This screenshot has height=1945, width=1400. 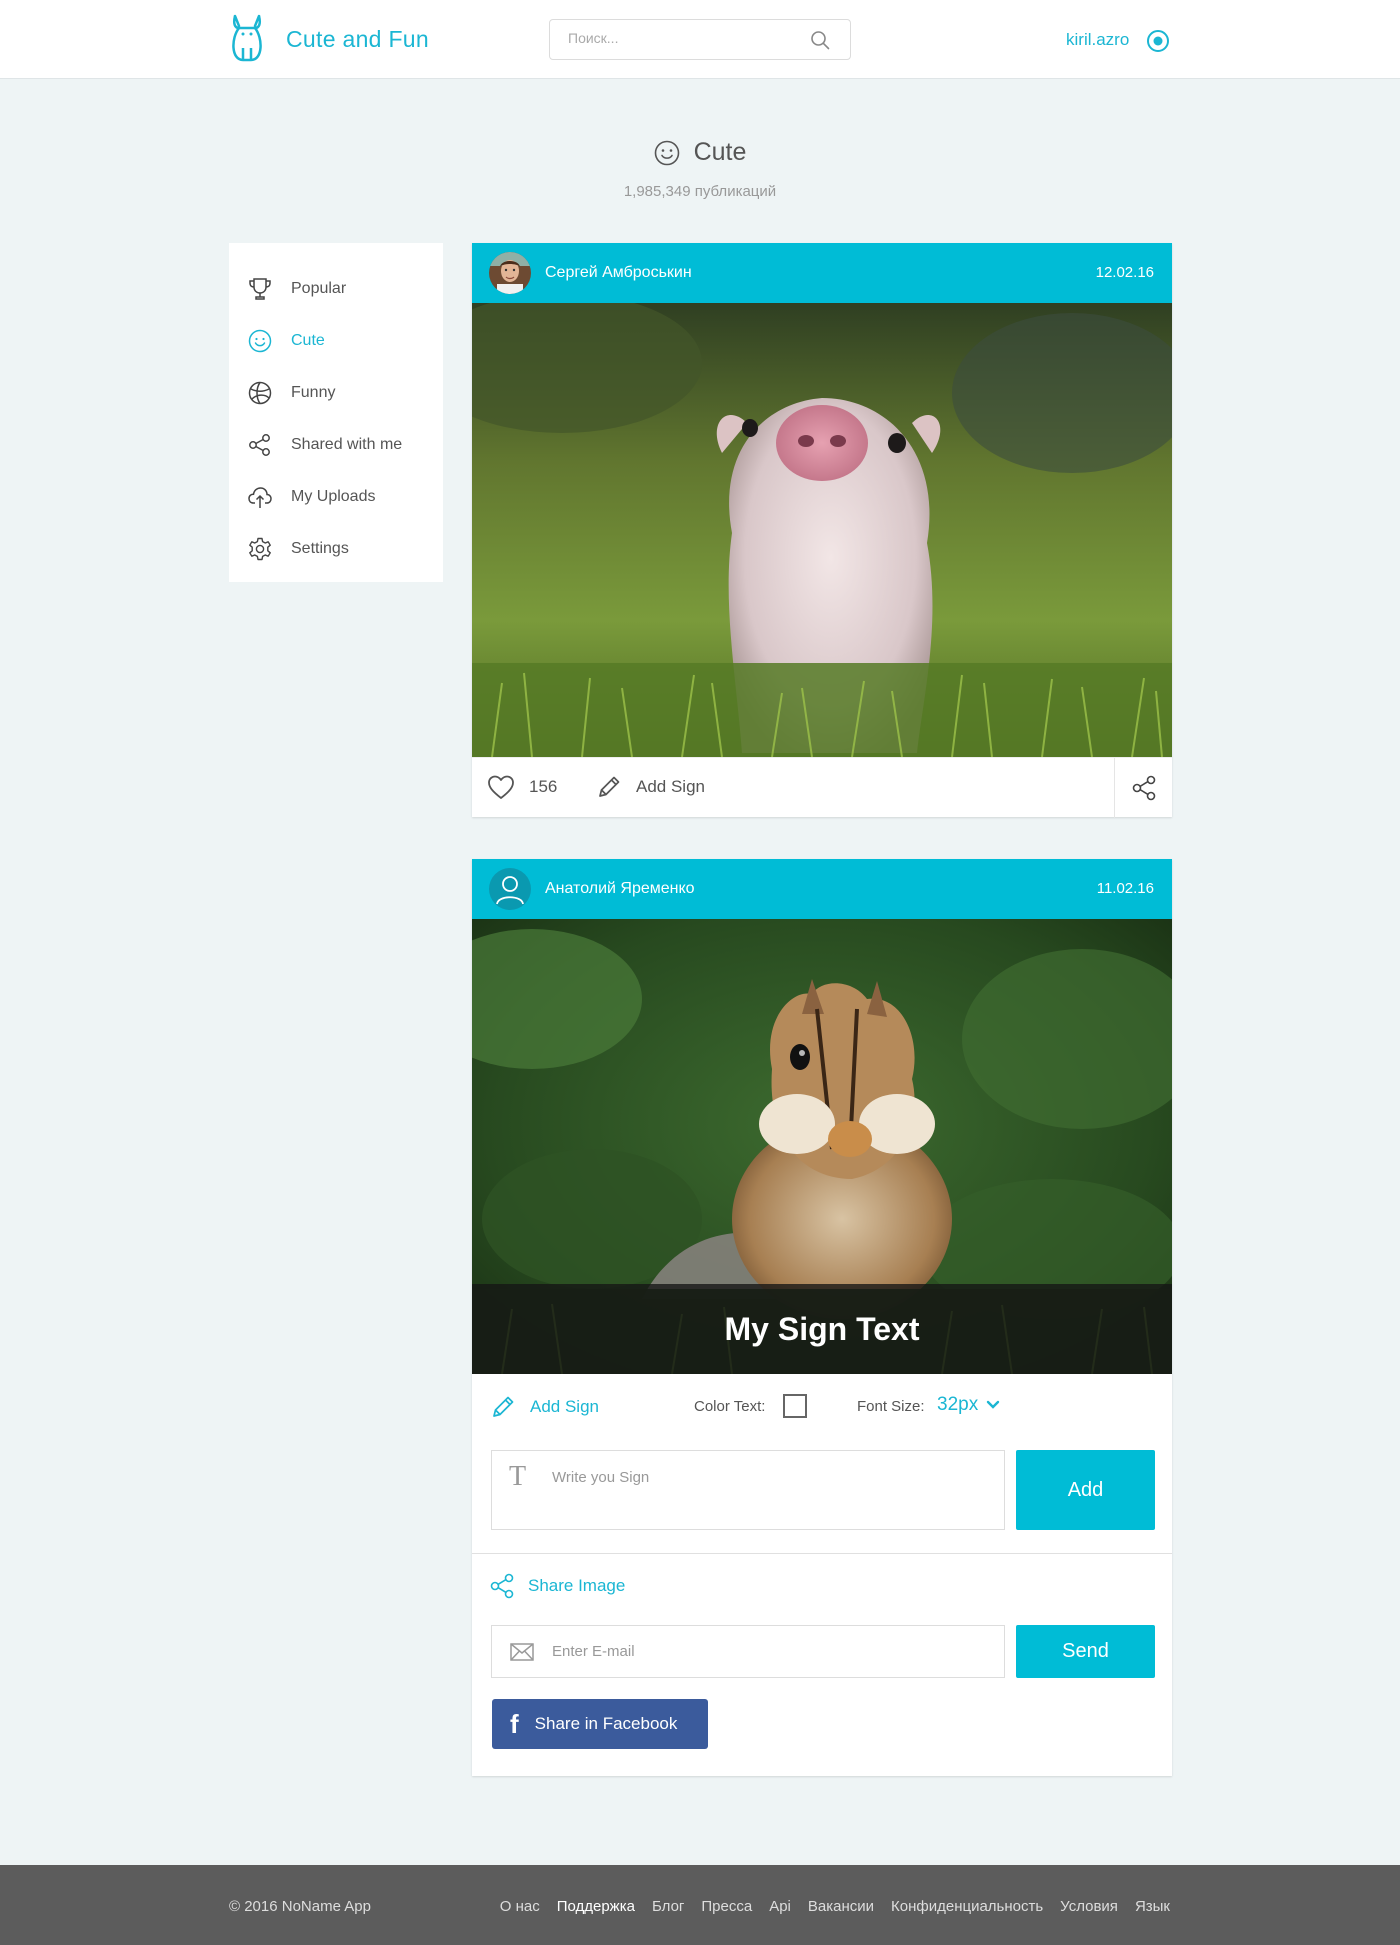 What do you see at coordinates (313, 392) in the screenshot?
I see `sidebar-item-label: Funny` at bounding box center [313, 392].